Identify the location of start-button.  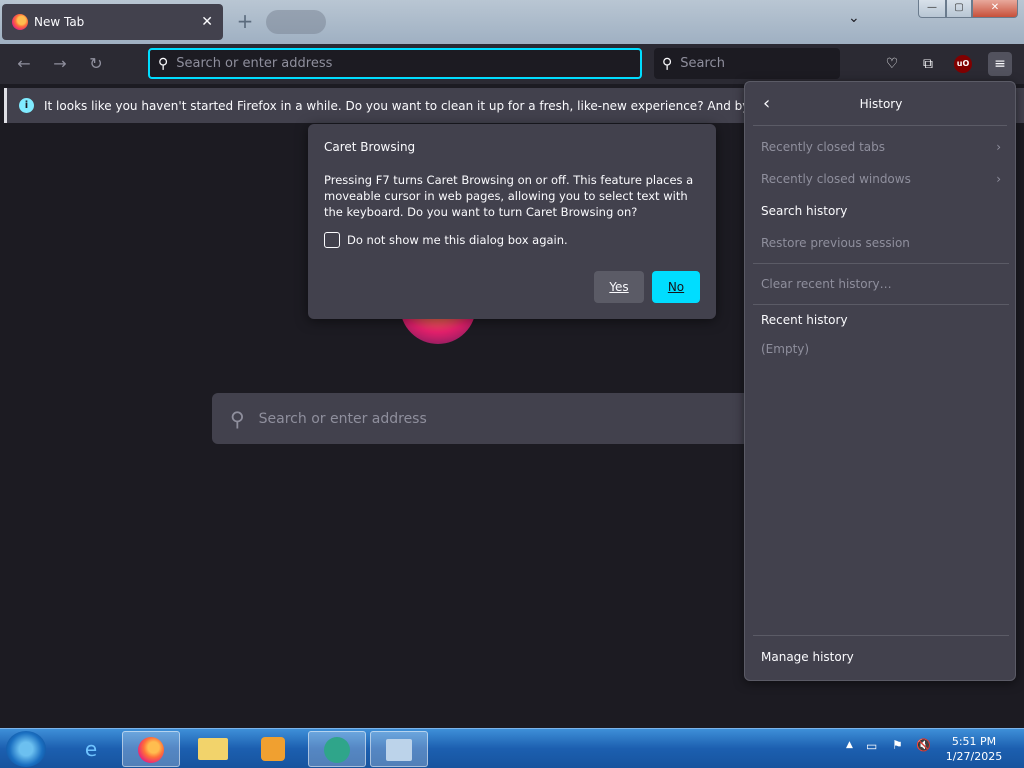
(26, 749).